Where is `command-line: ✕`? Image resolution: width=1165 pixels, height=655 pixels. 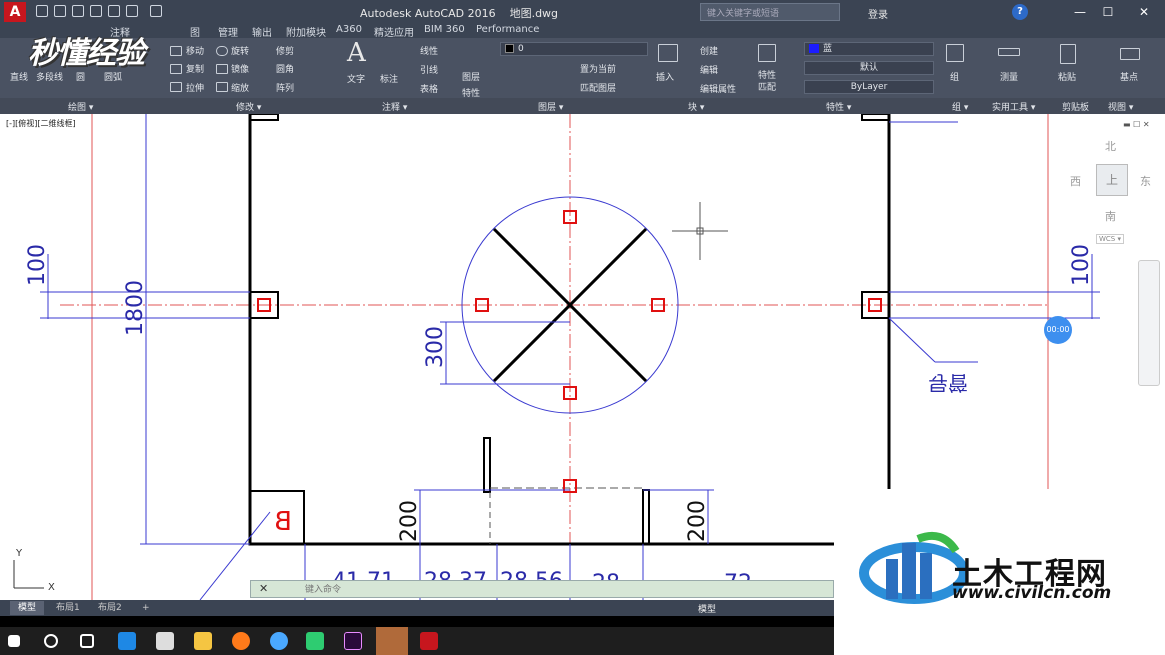
command-line: ✕ is located at coordinates (542, 589).